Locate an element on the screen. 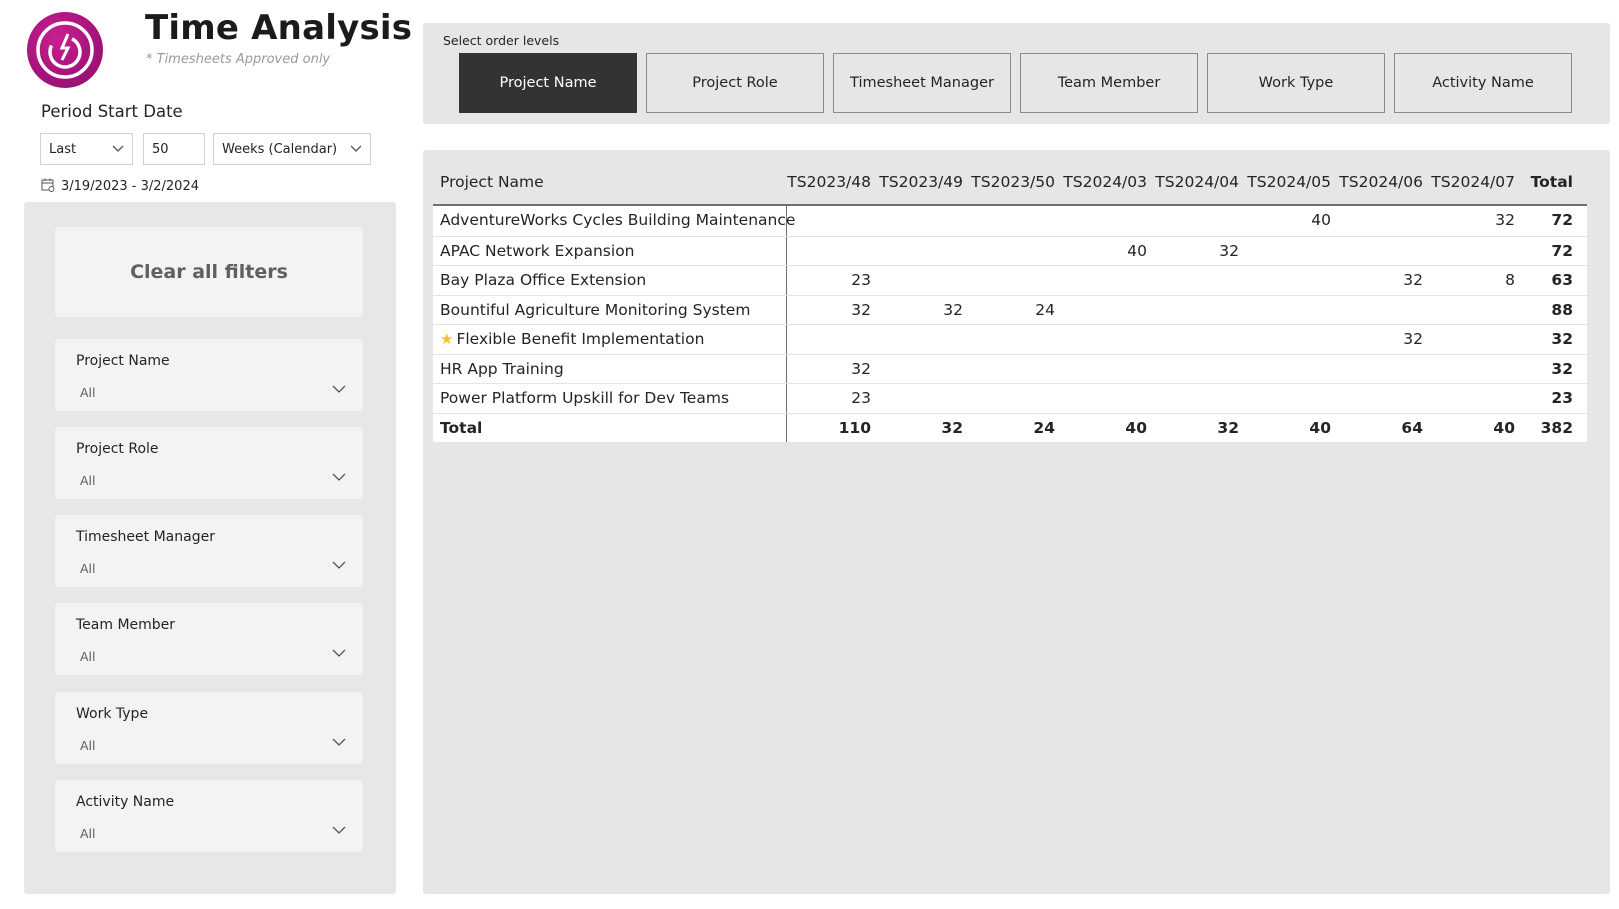 Image resolution: width=1619 pixels, height=909 pixels. column-total-cell: 64 is located at coordinates (1385, 428).